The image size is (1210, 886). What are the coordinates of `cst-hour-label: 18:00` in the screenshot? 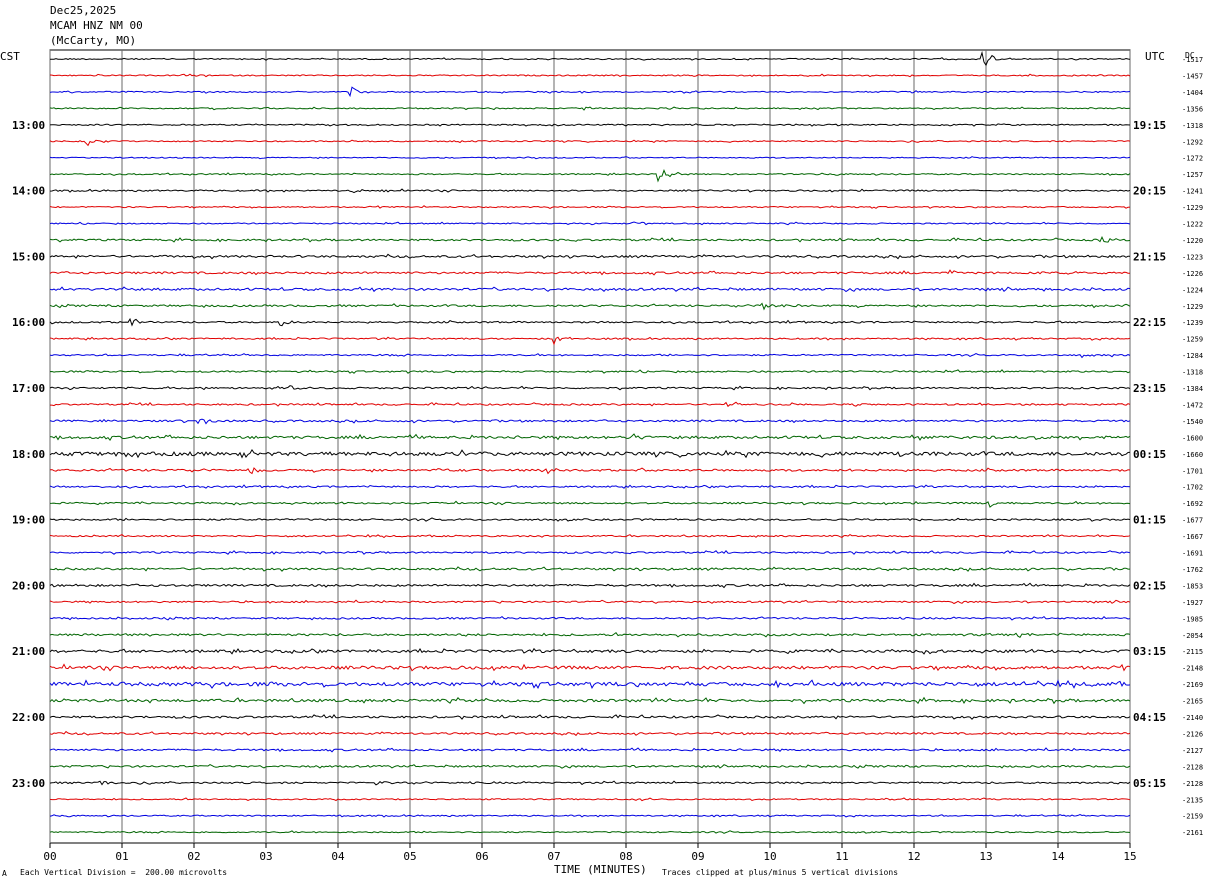 It's located at (28, 454).